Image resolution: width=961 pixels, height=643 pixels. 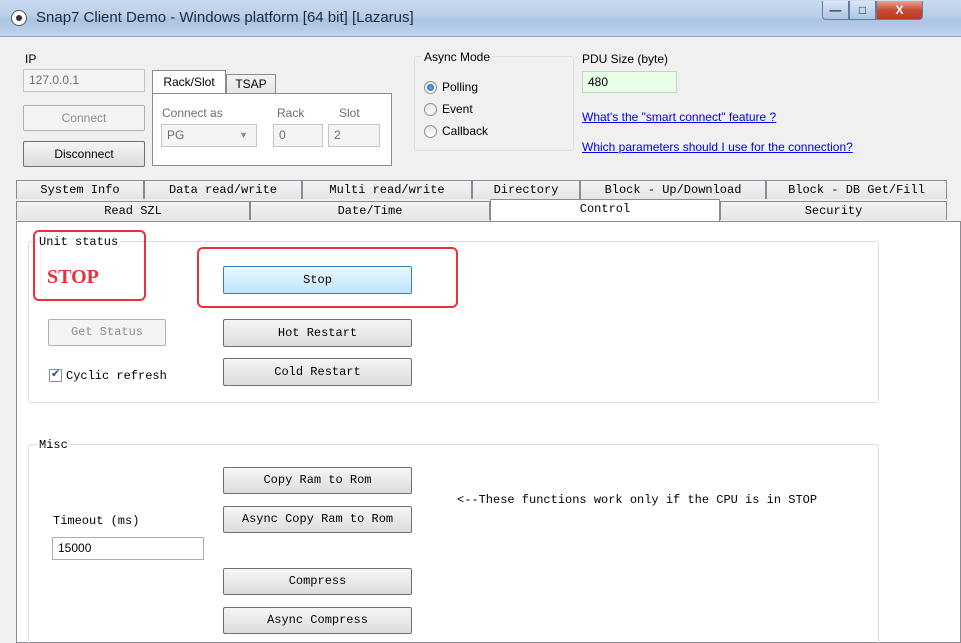 I want to click on async-mode-group, so click(x=494, y=103).